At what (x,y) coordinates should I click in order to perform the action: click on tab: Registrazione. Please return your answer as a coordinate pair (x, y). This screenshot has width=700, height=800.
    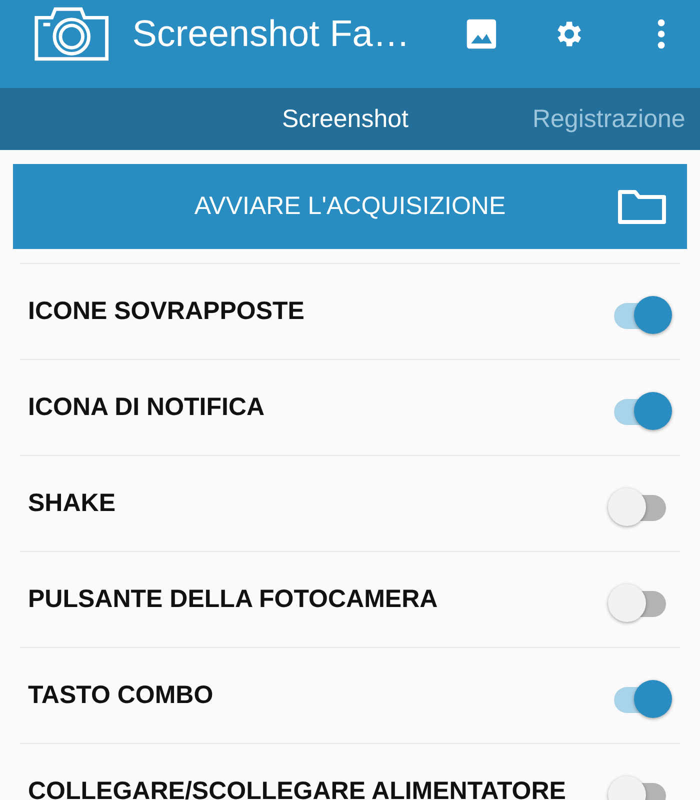
    Looking at the image, I should click on (609, 119).